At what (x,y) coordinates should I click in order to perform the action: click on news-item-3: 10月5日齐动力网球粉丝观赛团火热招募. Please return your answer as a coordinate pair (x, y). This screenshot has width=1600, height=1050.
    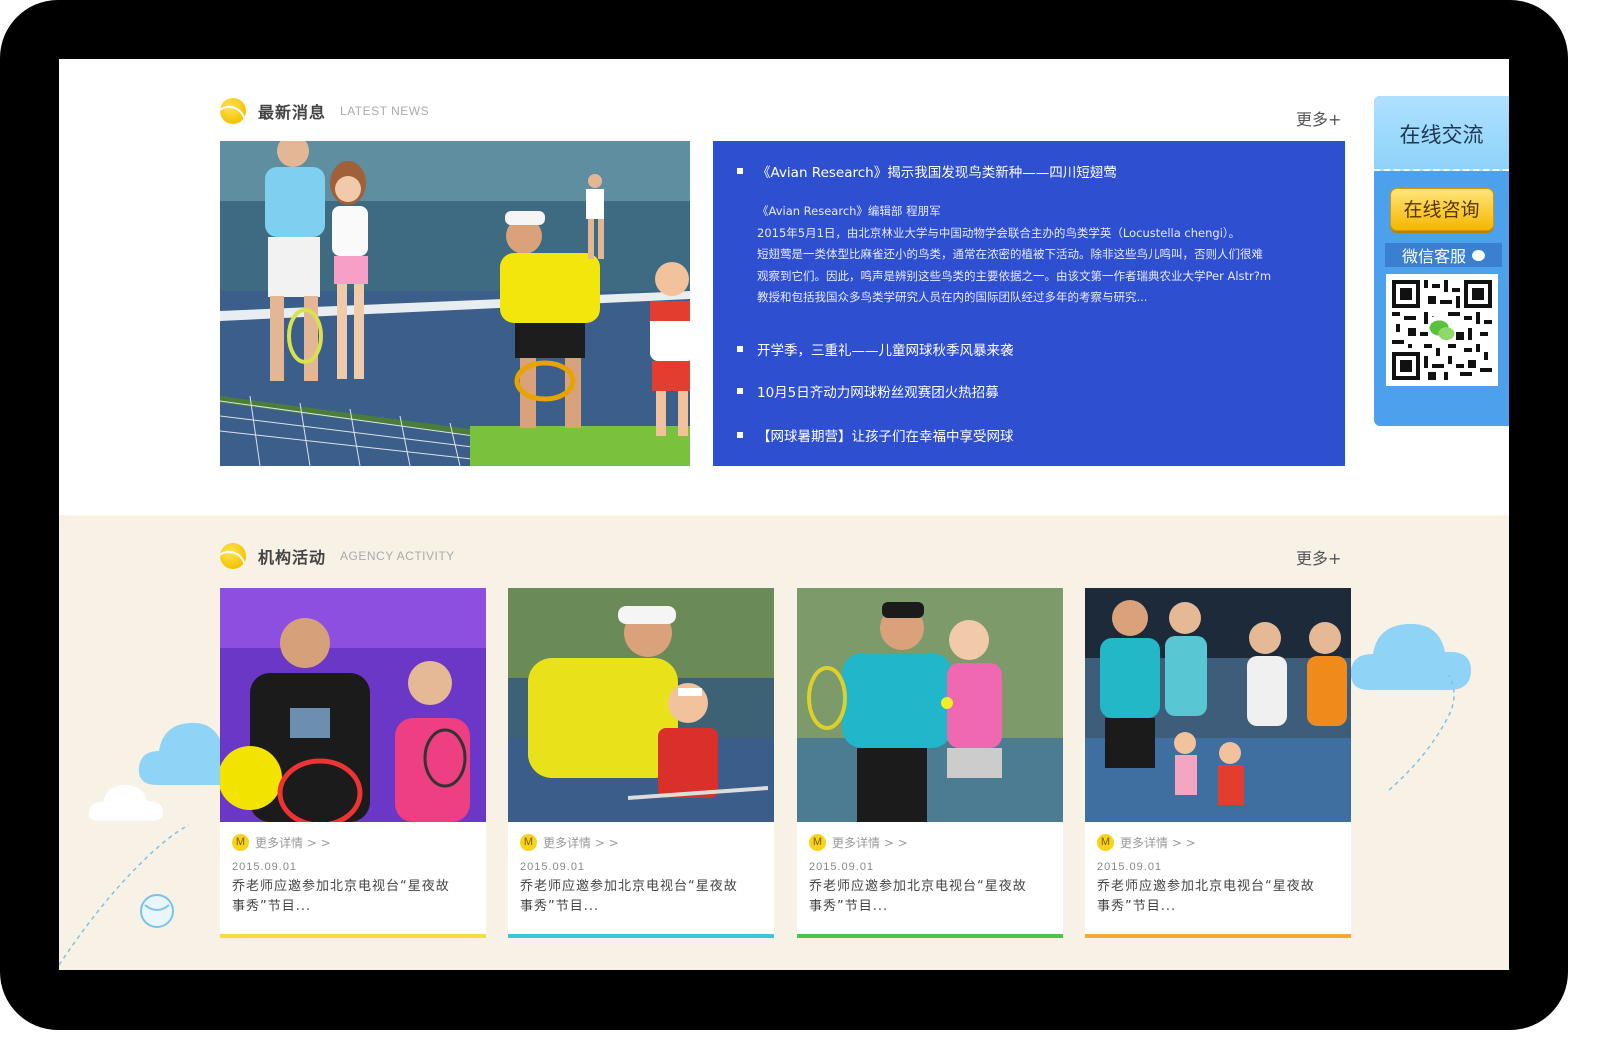
    Looking at the image, I should click on (1029, 391).